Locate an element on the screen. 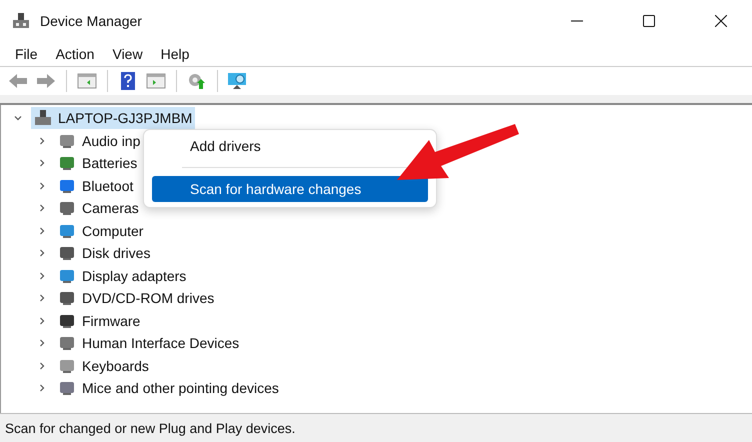 The image size is (752, 442). tree-item: Batteries is located at coordinates (97, 163).